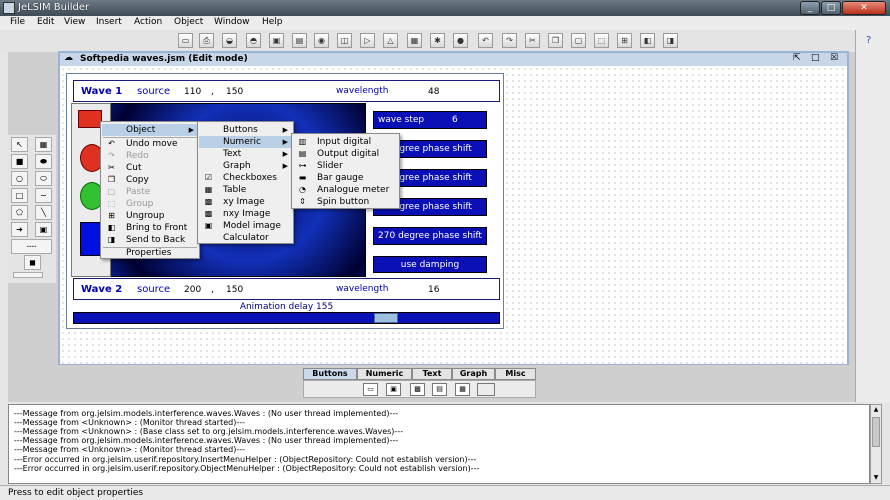  I want to click on tab-graph: Graph, so click(473, 374).